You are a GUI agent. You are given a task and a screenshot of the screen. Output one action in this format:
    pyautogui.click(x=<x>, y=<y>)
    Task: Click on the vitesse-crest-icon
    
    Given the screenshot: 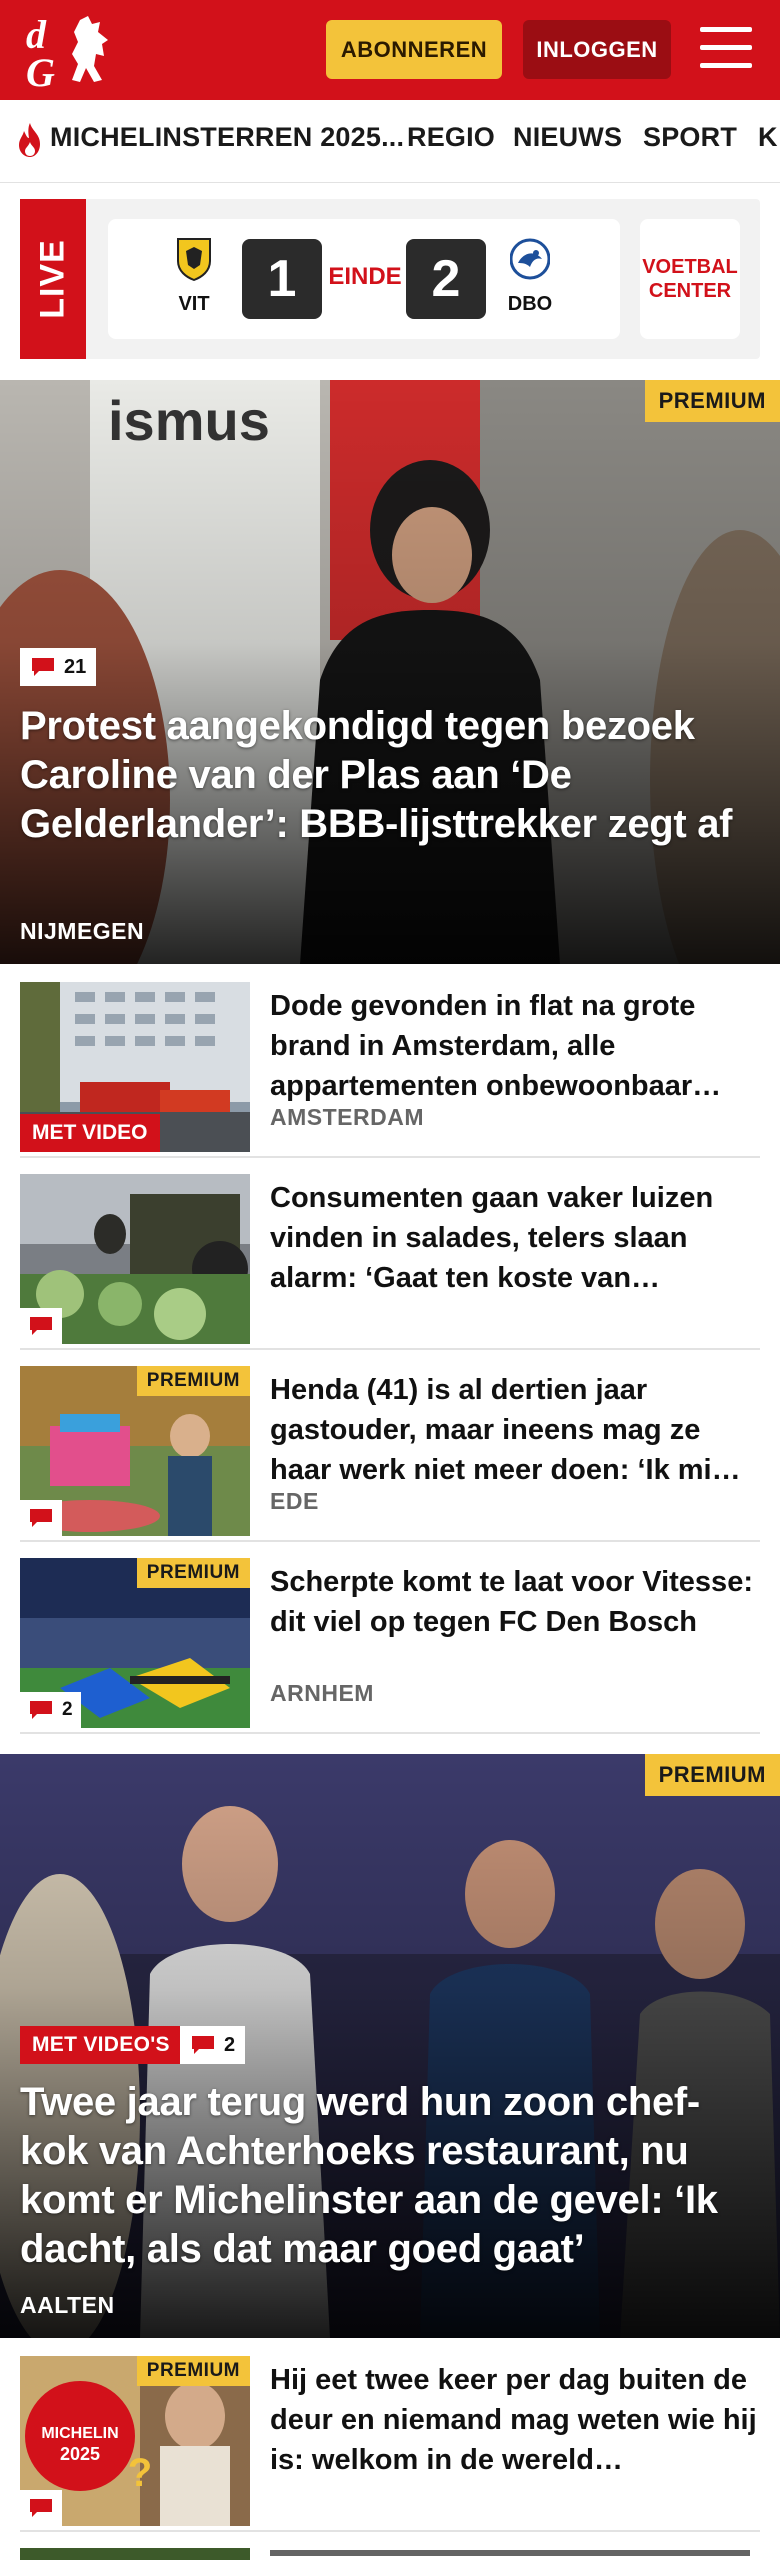 What is the action you would take?
    pyautogui.click(x=194, y=260)
    